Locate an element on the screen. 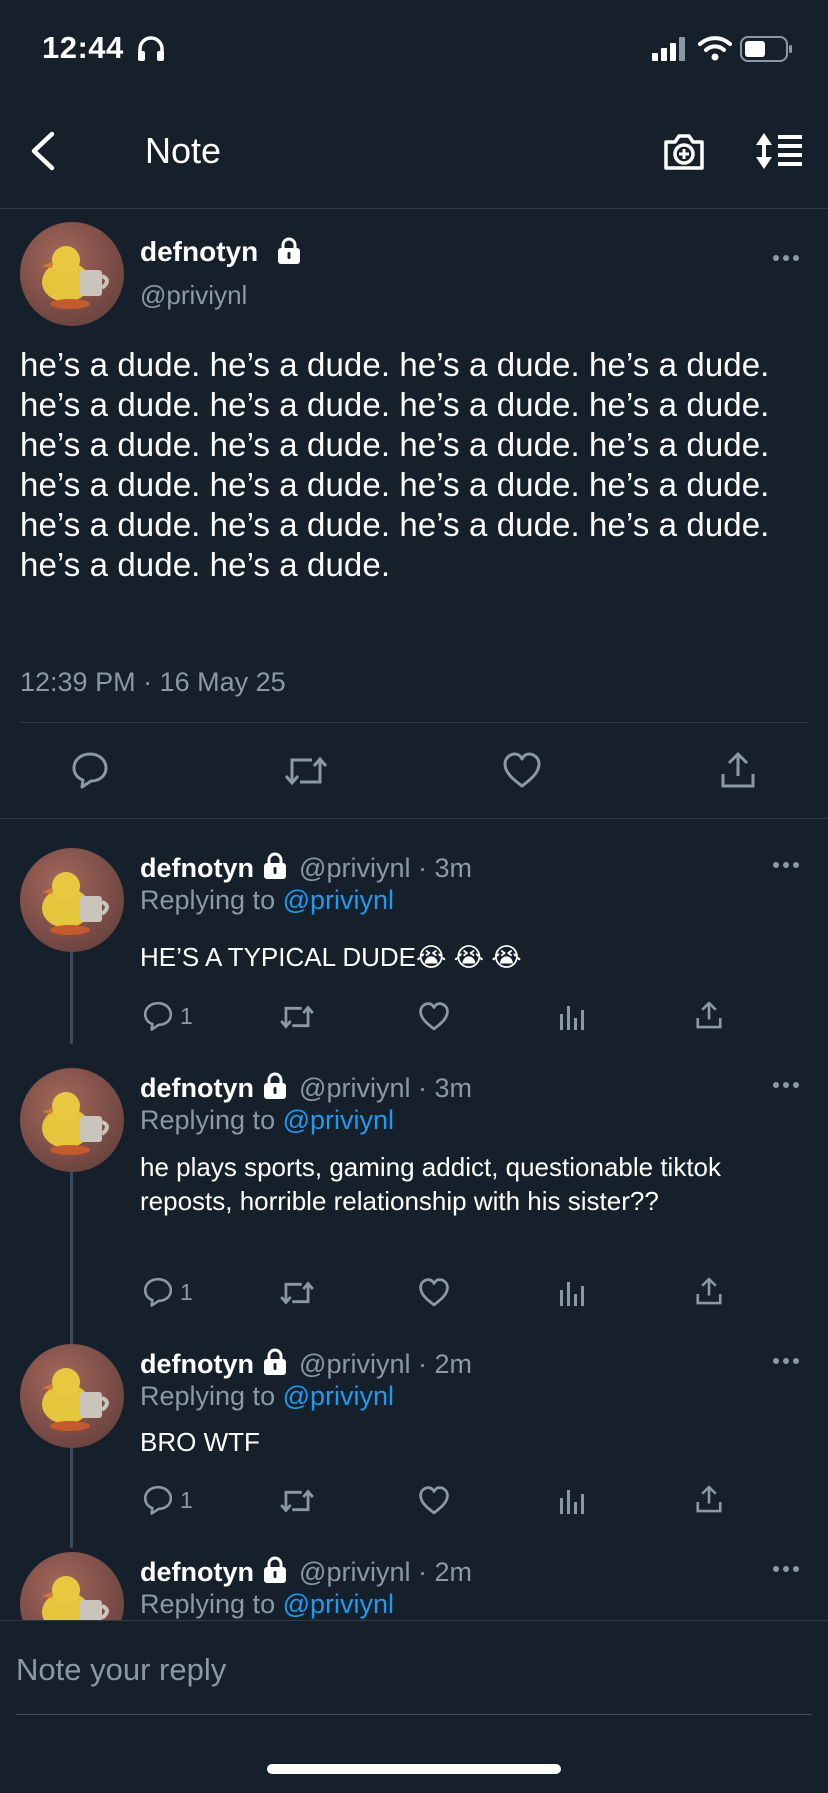 The height and width of the screenshot is (1793, 828). back-arrow-icon is located at coordinates (43, 151).